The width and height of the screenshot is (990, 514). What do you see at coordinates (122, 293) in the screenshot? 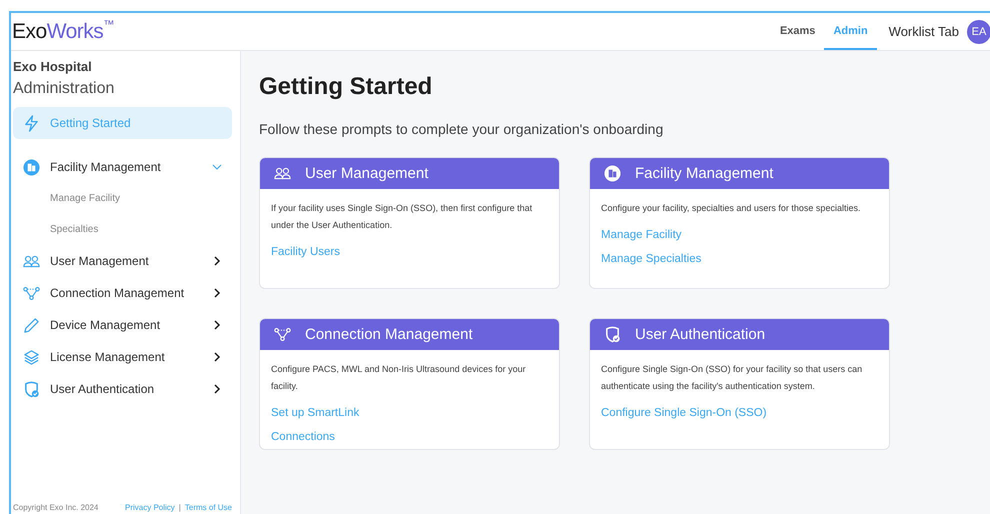
I see `sidebar-item: Connection Management` at bounding box center [122, 293].